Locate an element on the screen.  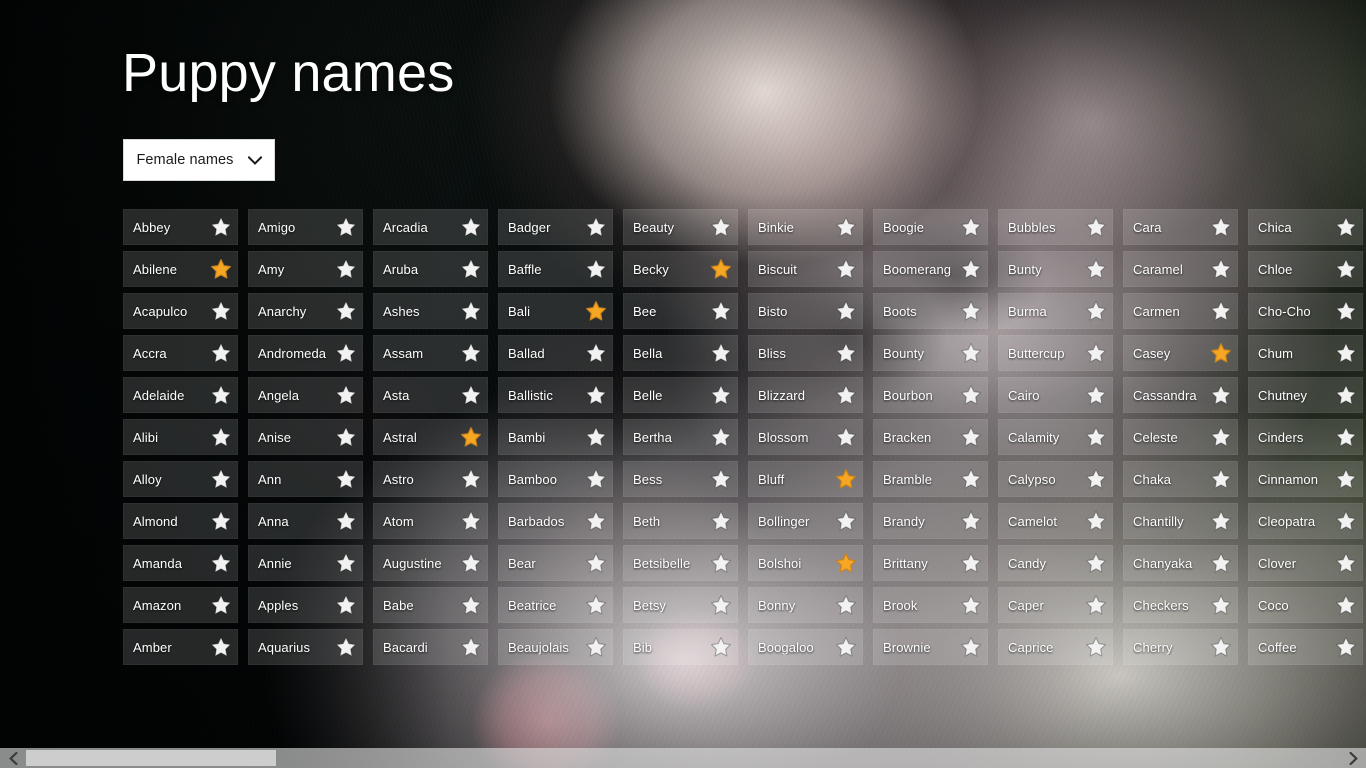
name-tile: Asta is located at coordinates (430, 395).